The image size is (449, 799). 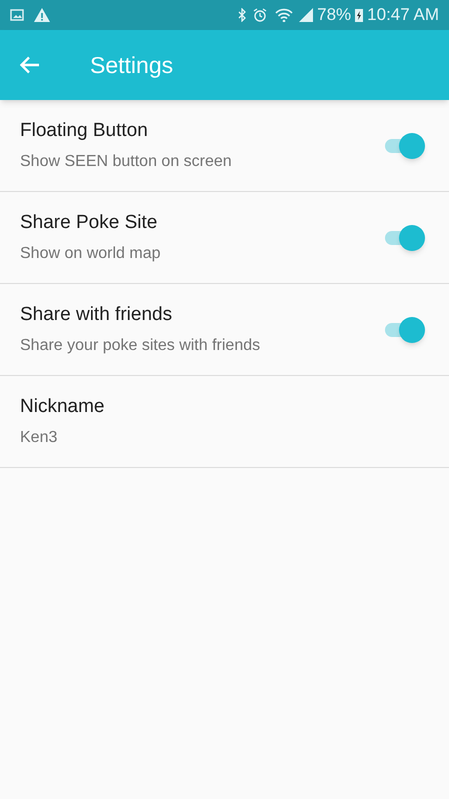 I want to click on image-icon, so click(x=17, y=15).